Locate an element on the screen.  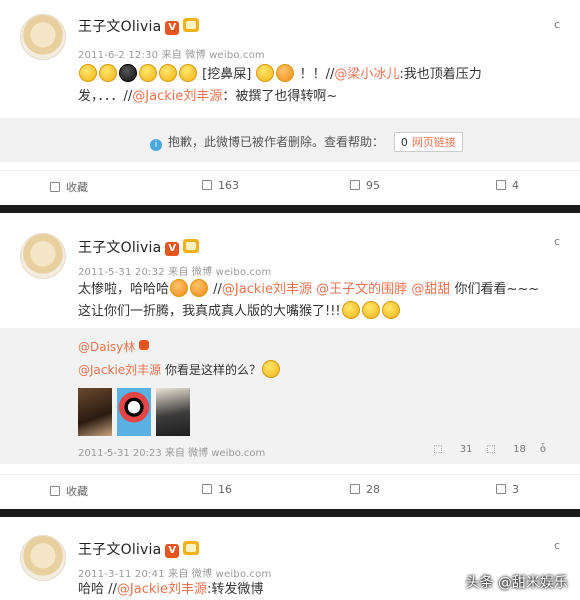
post-meta: 2011-5-31 20:32 来自 微博 weibo.com is located at coordinates (175, 272).